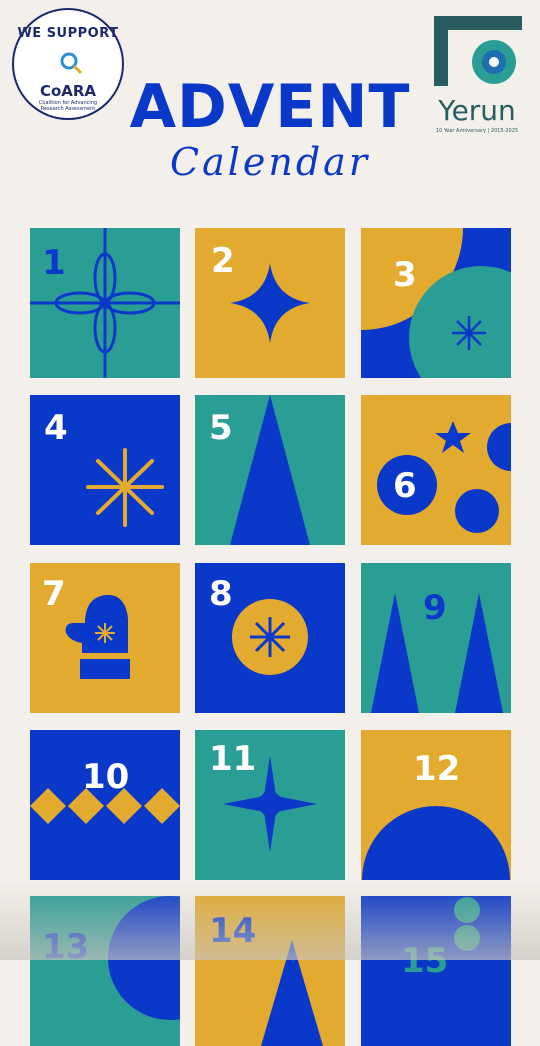 This screenshot has height=1046, width=540. Describe the element at coordinates (68, 33) in the screenshot. I see `coara-top-text: WE SUPPORT` at that location.